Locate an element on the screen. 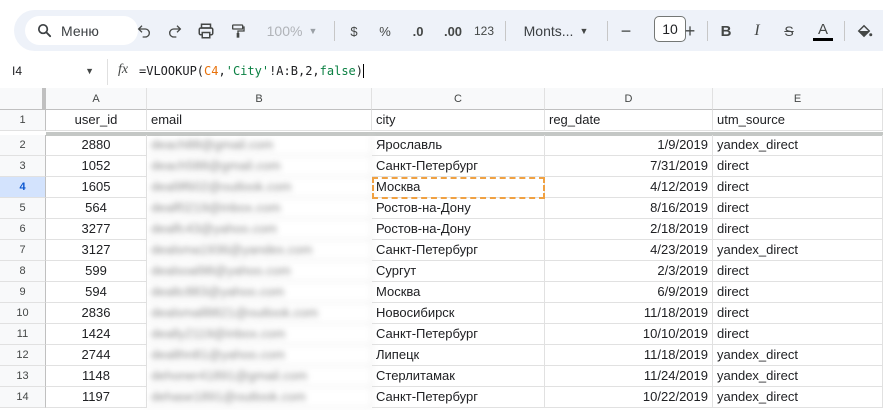  cell-header: reg_date is located at coordinates (629, 120).